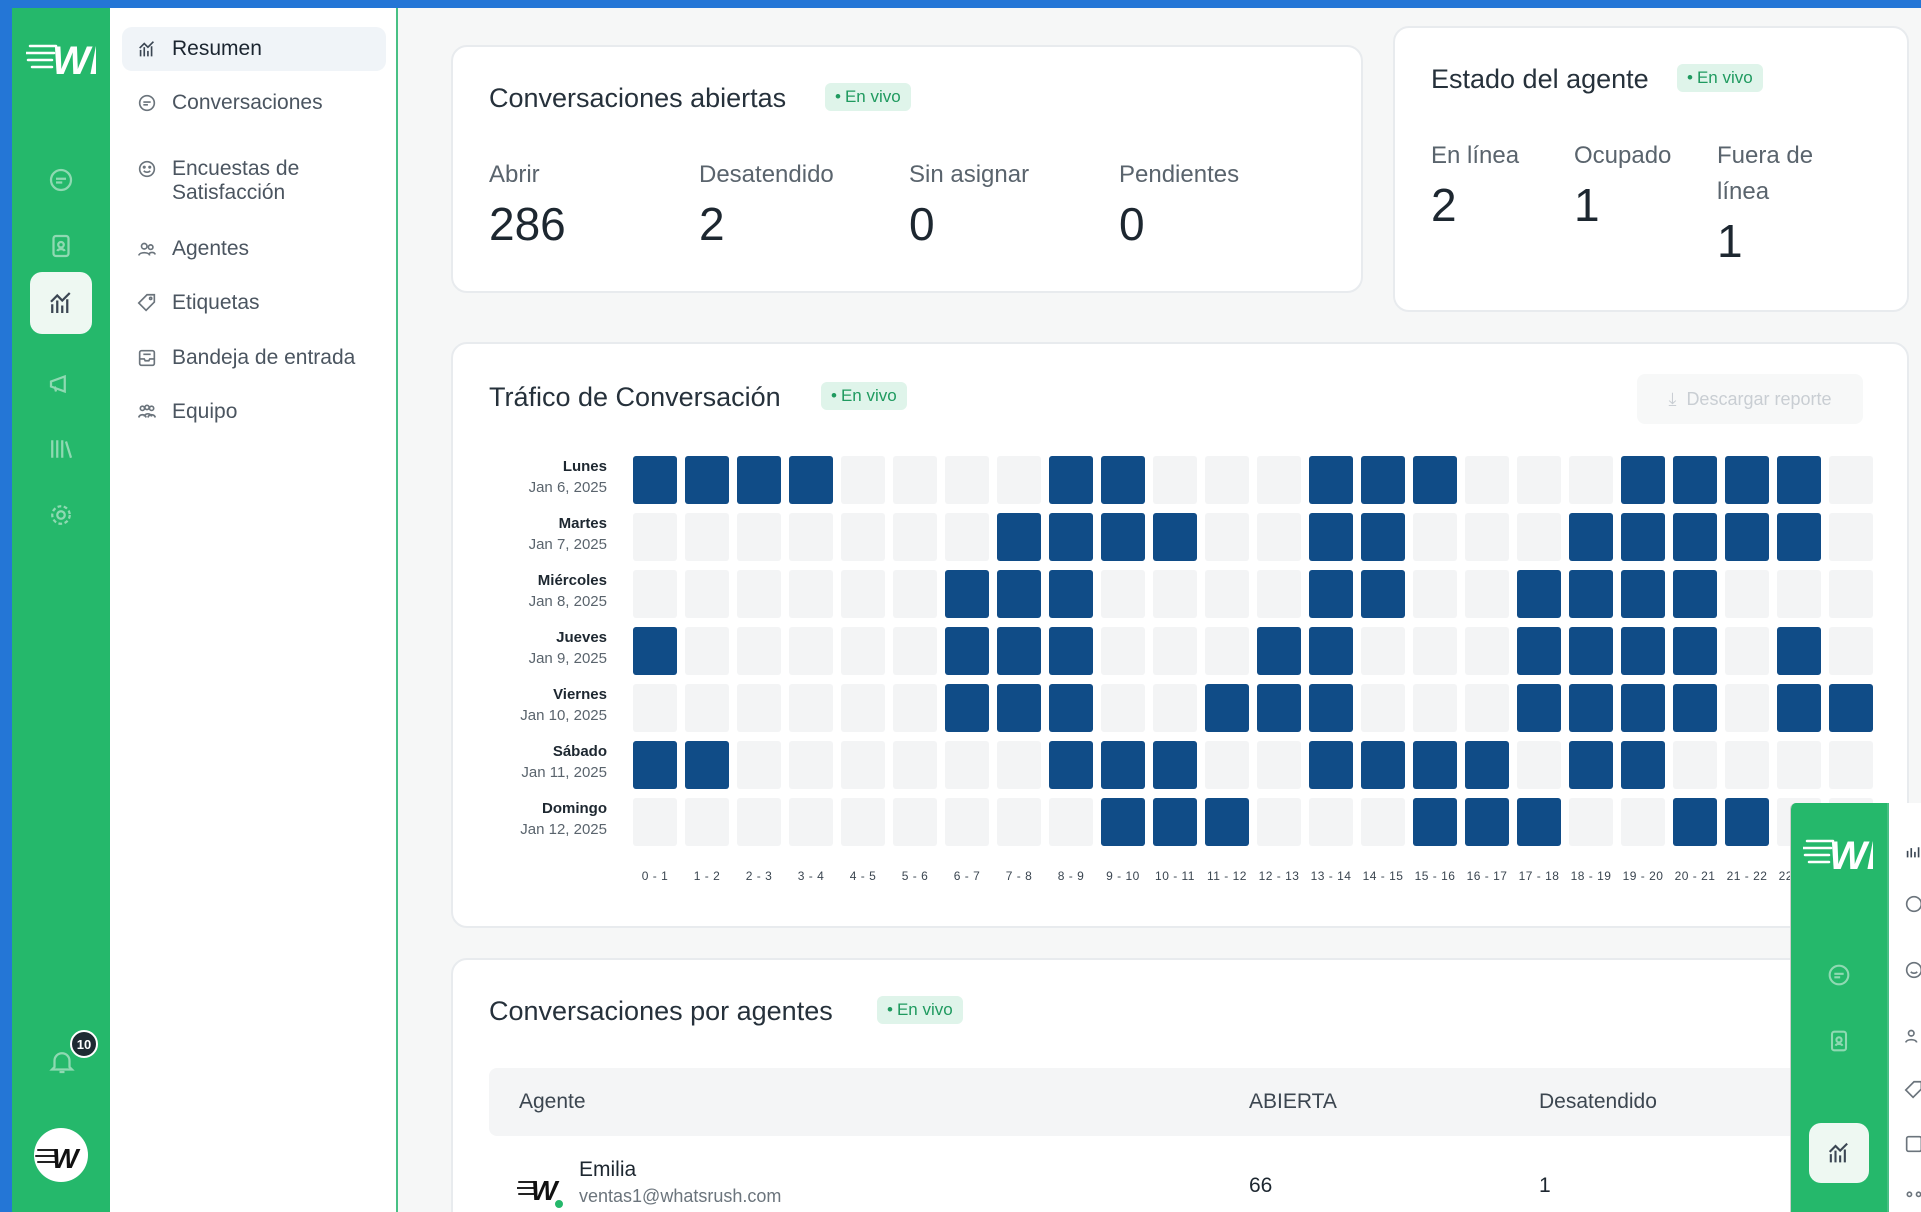 This screenshot has height=1212, width=1921. What do you see at coordinates (61, 384) in the screenshot?
I see `campaign-icon` at bounding box center [61, 384].